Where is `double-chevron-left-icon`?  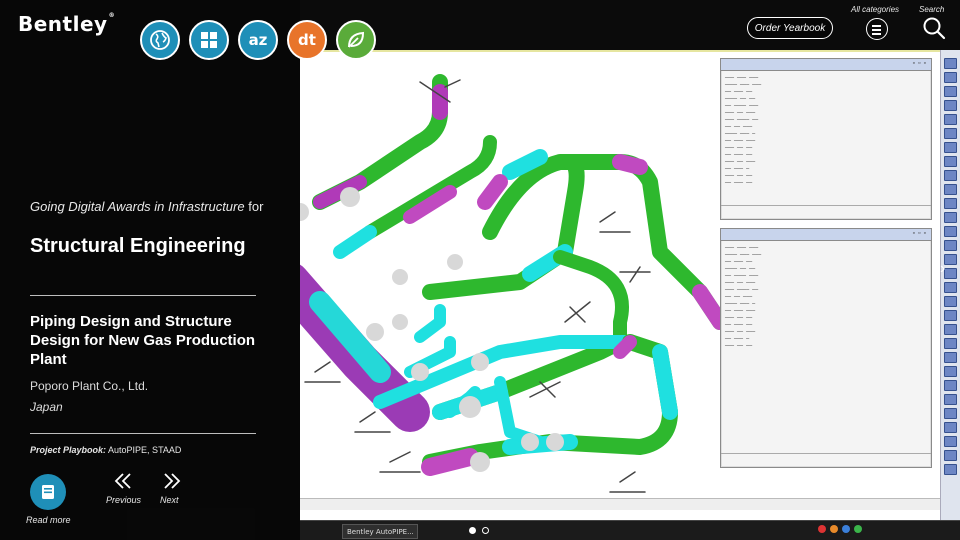 double-chevron-left-icon is located at coordinates (122, 481).